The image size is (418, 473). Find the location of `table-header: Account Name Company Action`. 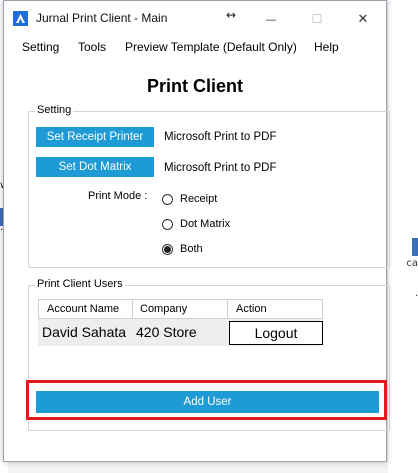

table-header: Account Name Company Action is located at coordinates (180, 309).